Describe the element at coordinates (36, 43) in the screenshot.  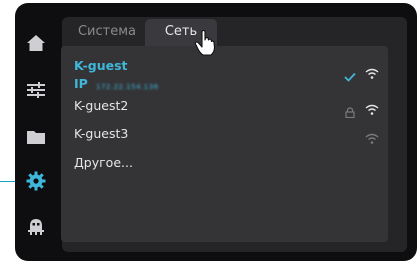
I see `home-icon` at that location.